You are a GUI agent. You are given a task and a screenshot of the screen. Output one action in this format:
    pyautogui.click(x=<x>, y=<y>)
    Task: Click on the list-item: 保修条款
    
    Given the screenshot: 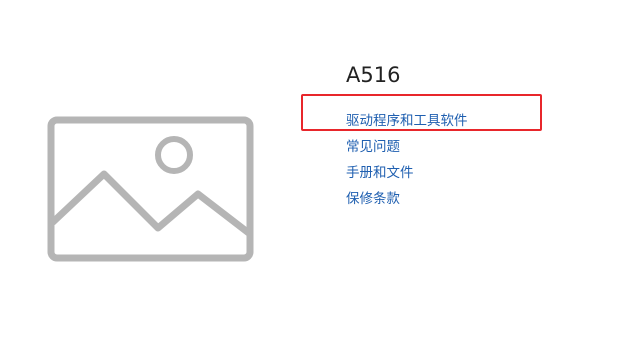 What is the action you would take?
    pyautogui.click(x=407, y=201)
    